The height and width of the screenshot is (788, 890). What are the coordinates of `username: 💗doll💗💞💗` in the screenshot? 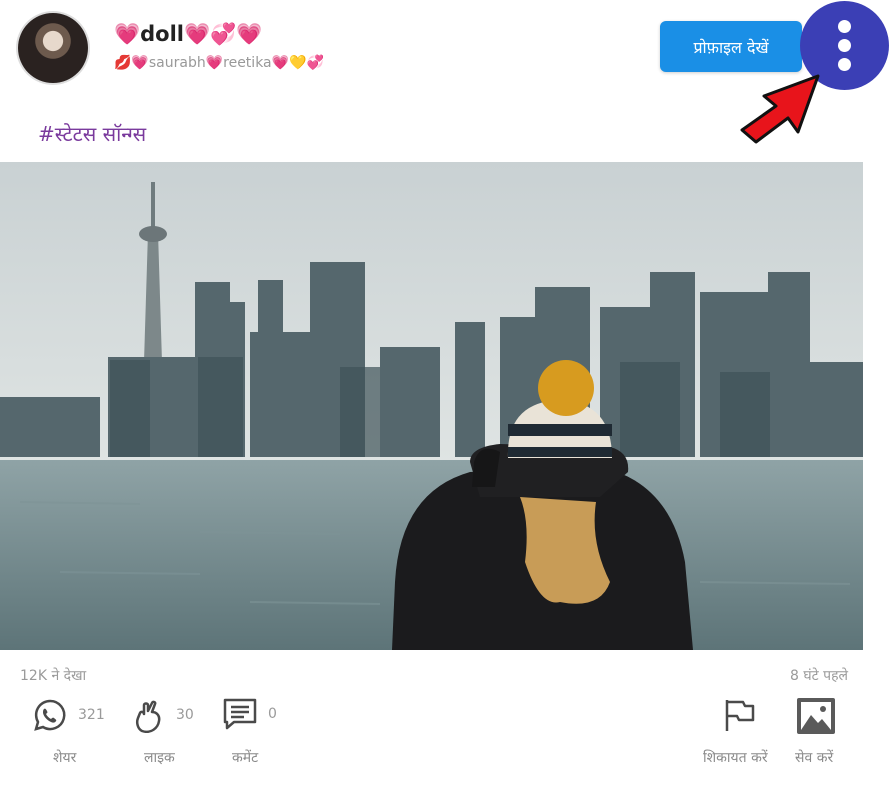 It's located at (188, 34).